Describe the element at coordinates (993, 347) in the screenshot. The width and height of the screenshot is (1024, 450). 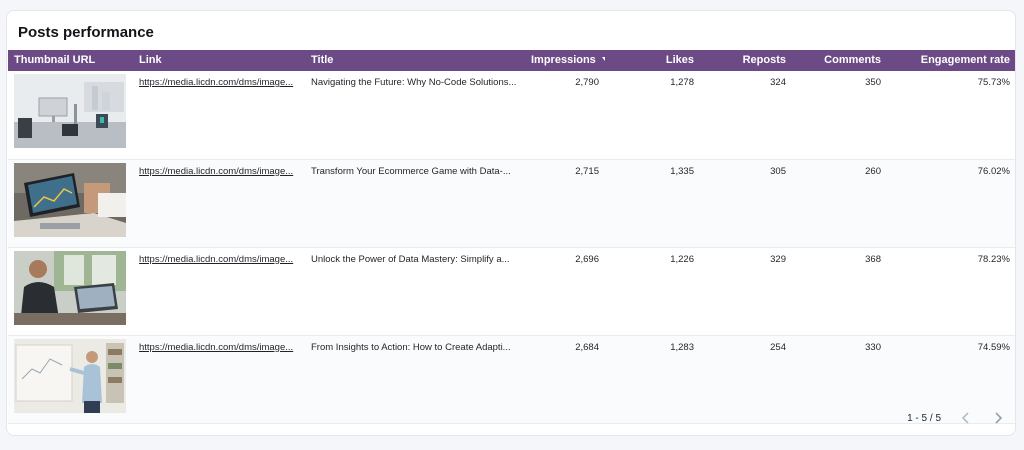
I see `engagement-rate-cell: 74.59%` at that location.